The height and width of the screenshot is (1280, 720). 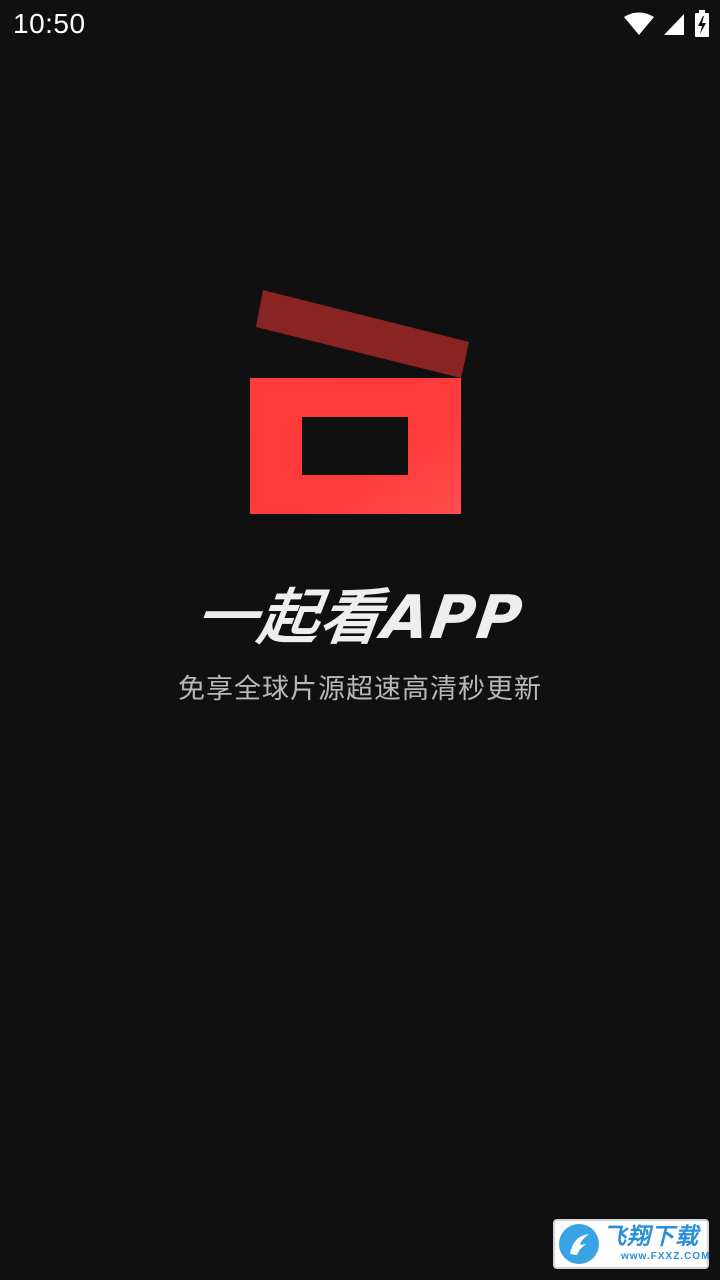 I want to click on watermark-logo-icon, so click(x=579, y=1244).